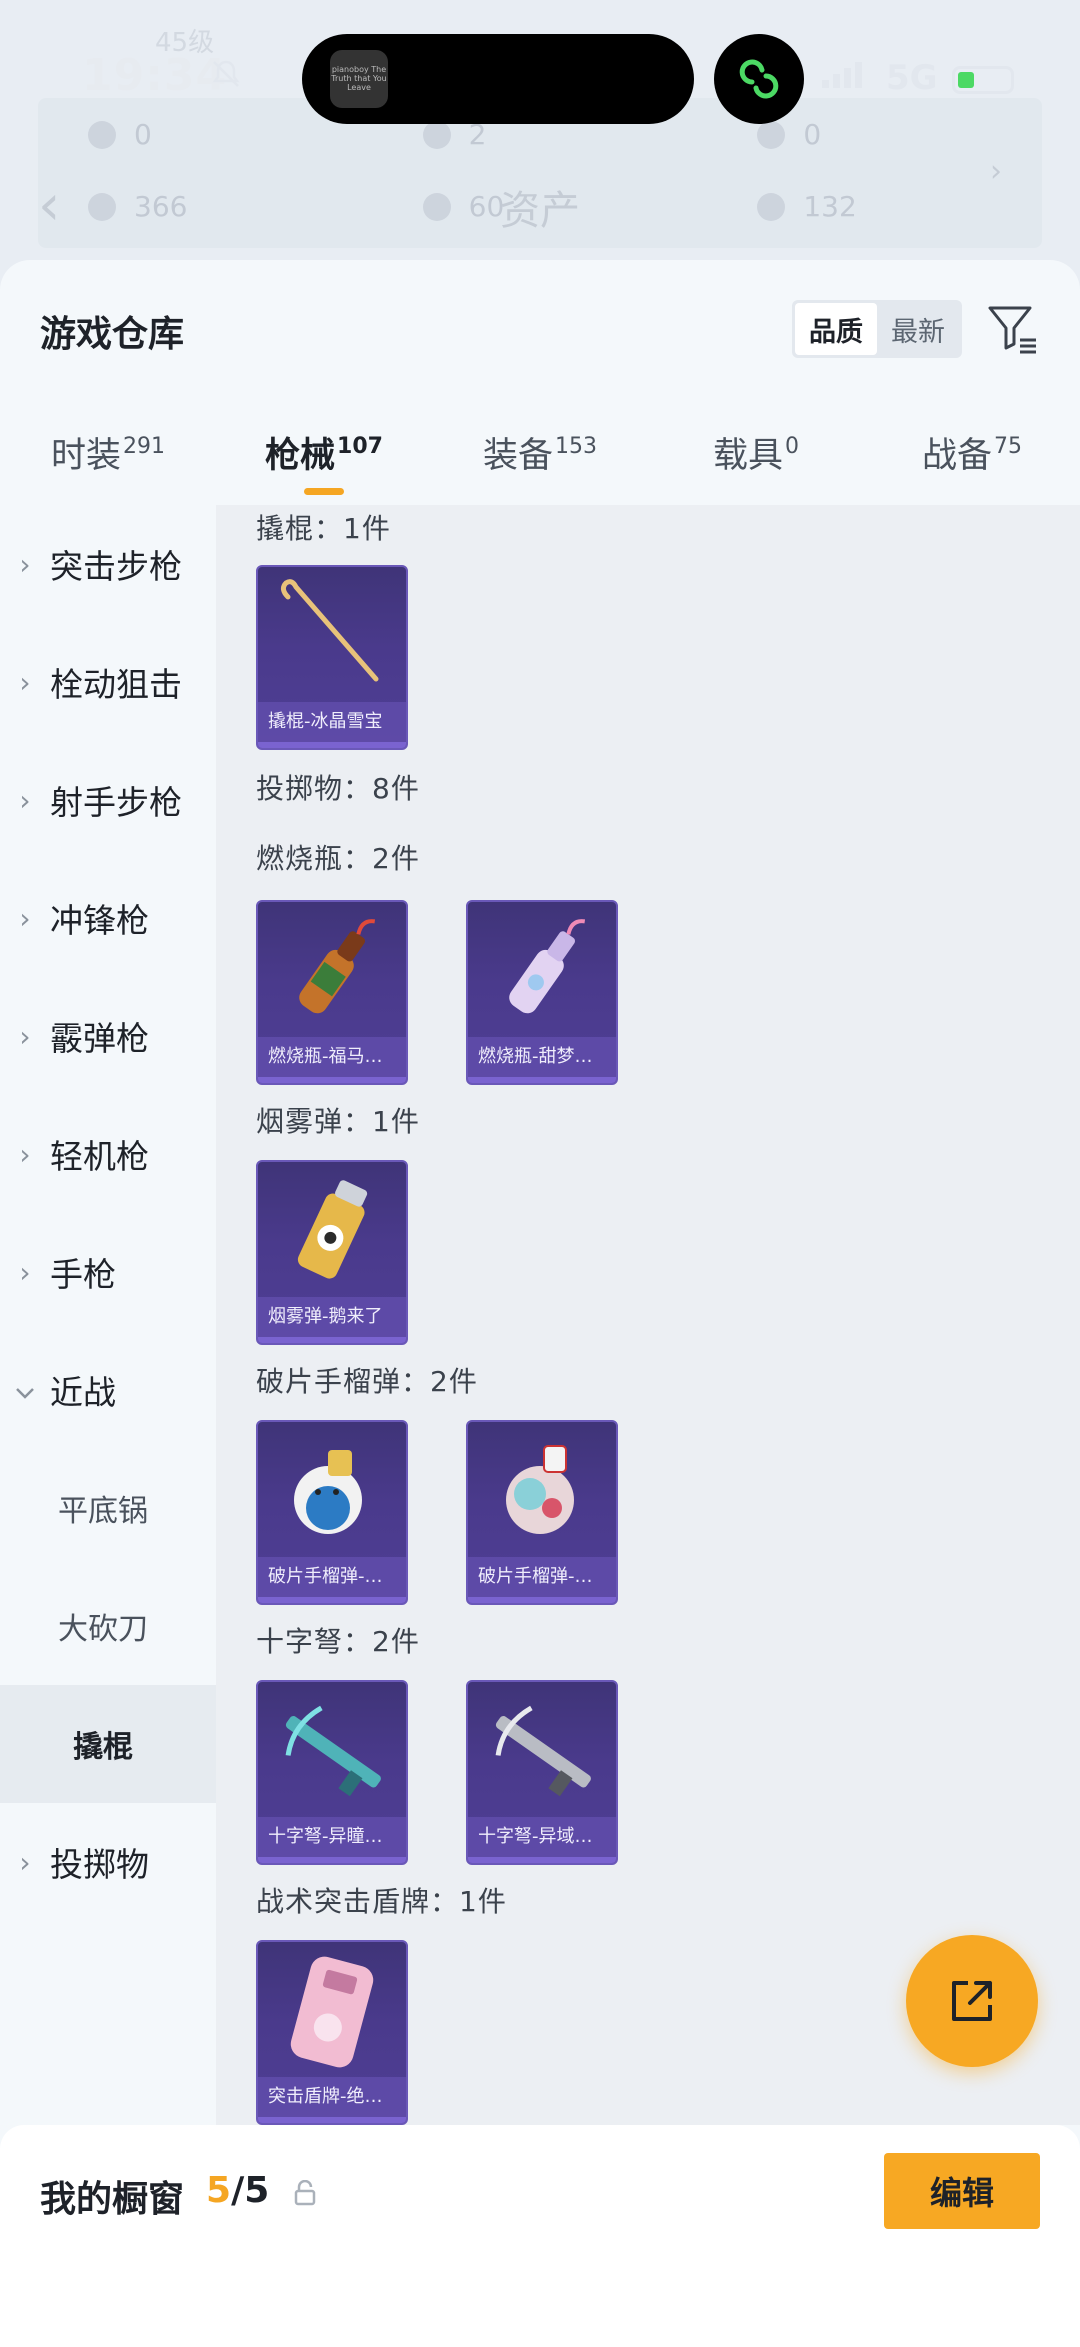  What do you see at coordinates (226, 73) in the screenshot?
I see `mute-bell-icon` at bounding box center [226, 73].